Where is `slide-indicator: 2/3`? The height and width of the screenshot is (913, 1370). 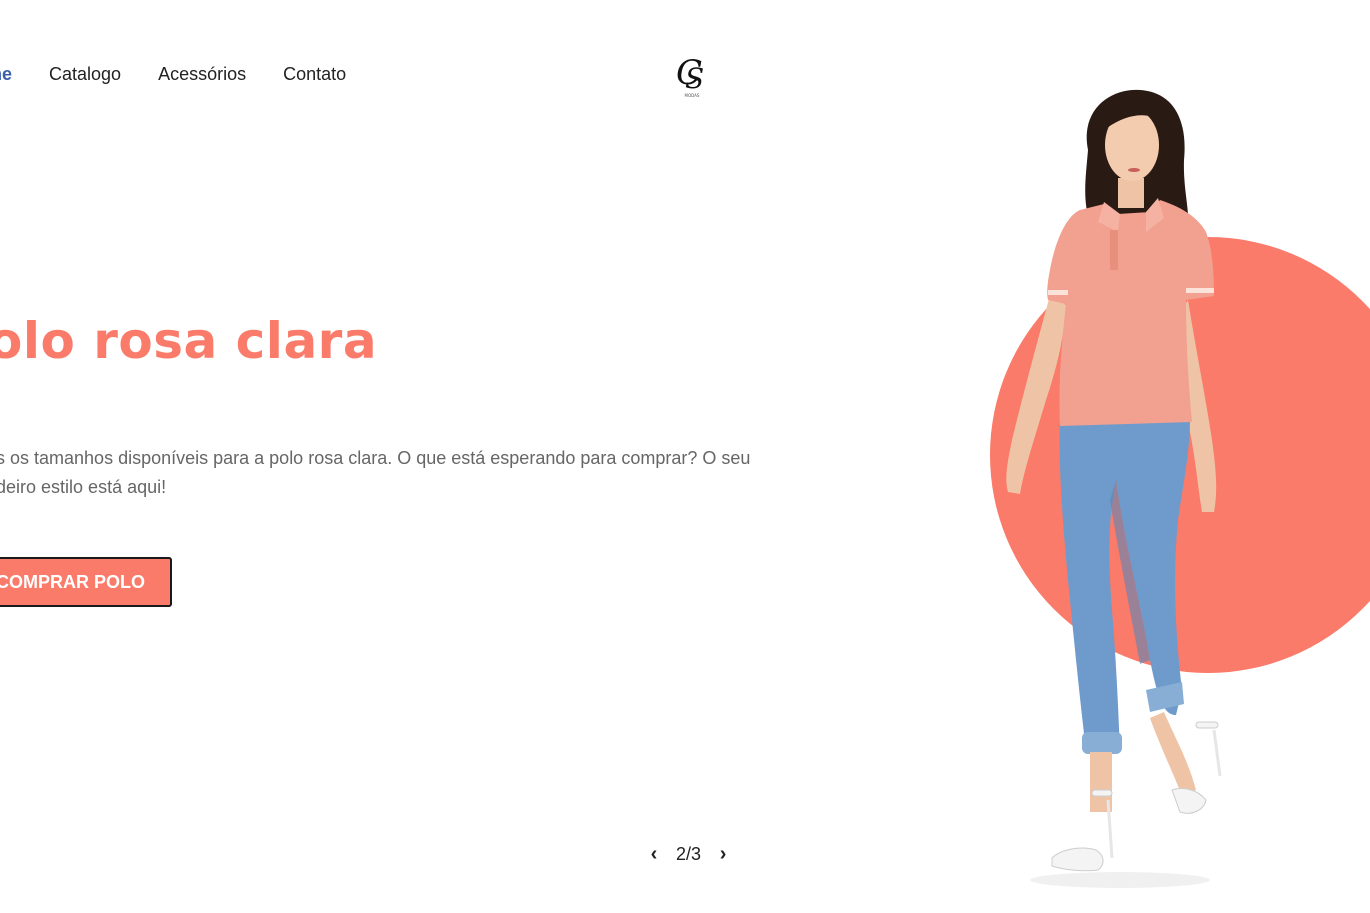
slide-indicator: 2/3 is located at coordinates (689, 853).